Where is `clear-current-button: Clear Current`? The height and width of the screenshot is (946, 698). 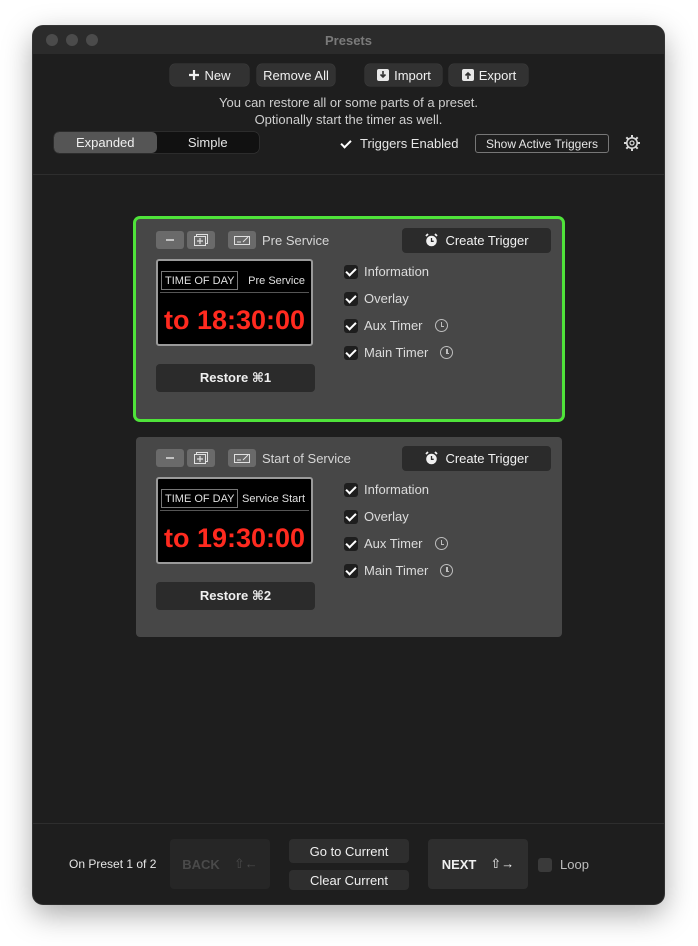 clear-current-button: Clear Current is located at coordinates (349, 880).